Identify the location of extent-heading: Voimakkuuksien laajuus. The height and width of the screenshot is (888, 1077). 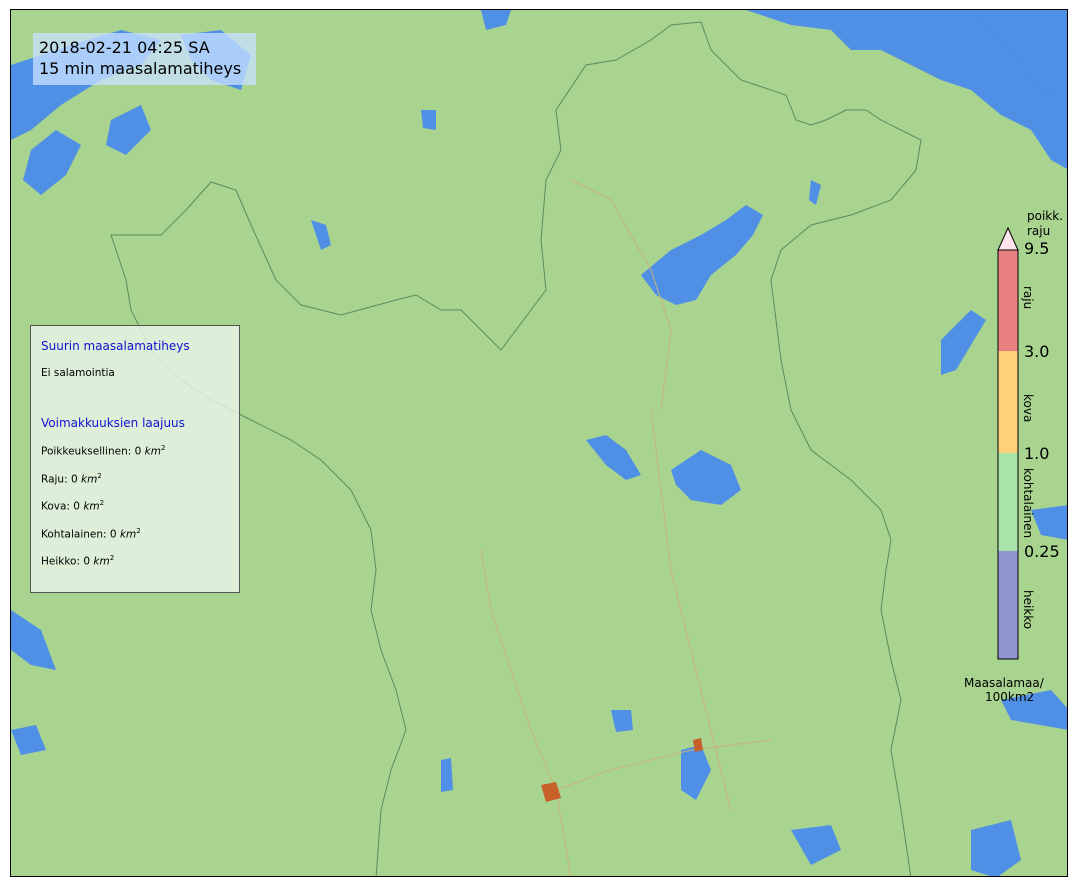
(113, 423).